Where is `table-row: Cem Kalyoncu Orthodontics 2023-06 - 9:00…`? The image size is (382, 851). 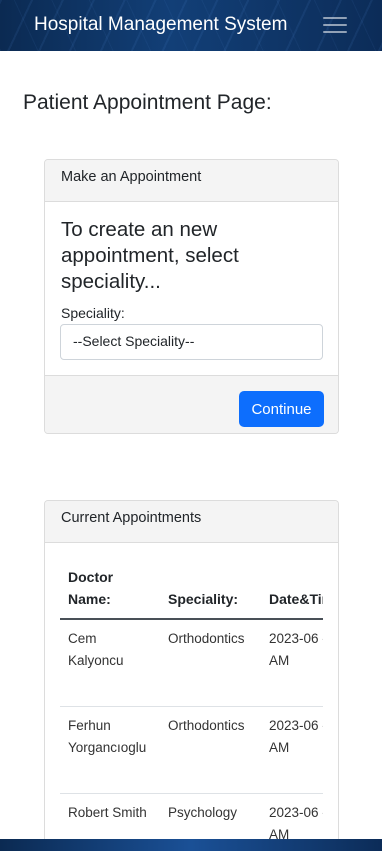 table-row: Cem Kalyoncu Orthodontics 2023-06 - 9:00… is located at coordinates (191, 663).